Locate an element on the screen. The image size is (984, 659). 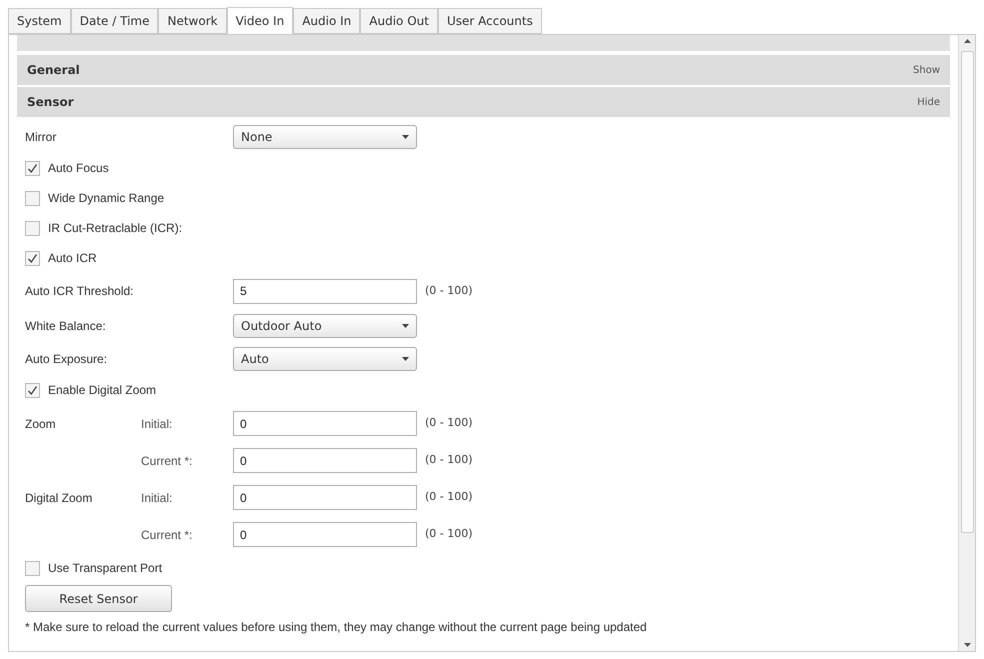
section-header is located at coordinates (483, 43).